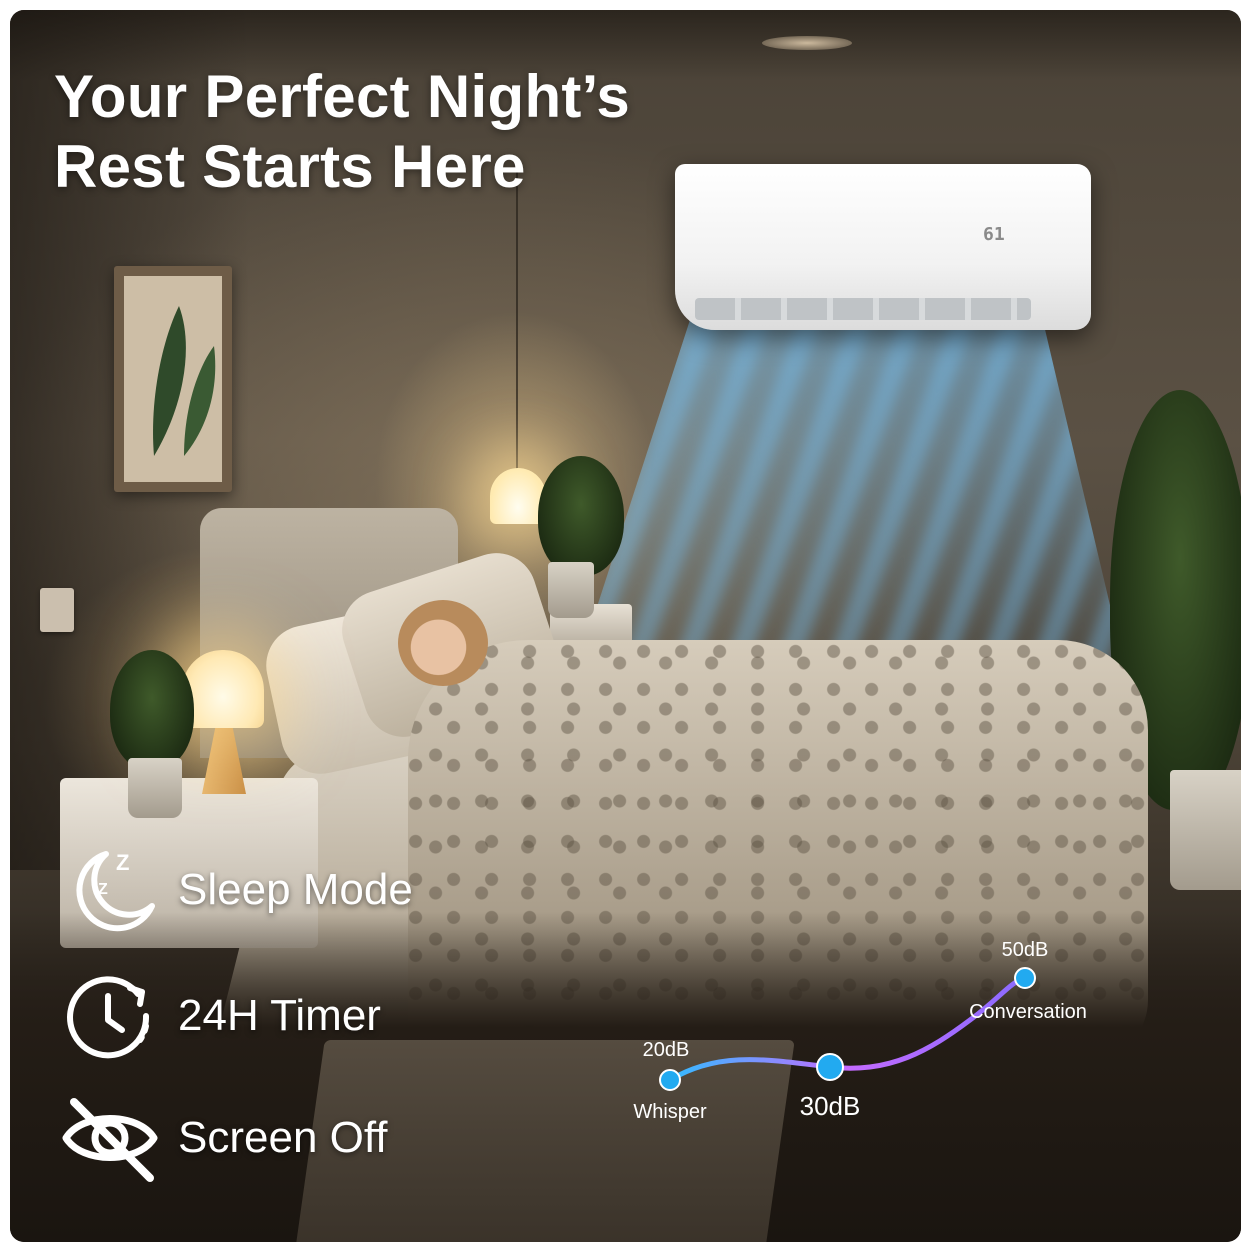 The height and width of the screenshot is (1242, 1241). What do you see at coordinates (1025, 950) in the screenshot?
I see `noise-value-50db: 50dB` at bounding box center [1025, 950].